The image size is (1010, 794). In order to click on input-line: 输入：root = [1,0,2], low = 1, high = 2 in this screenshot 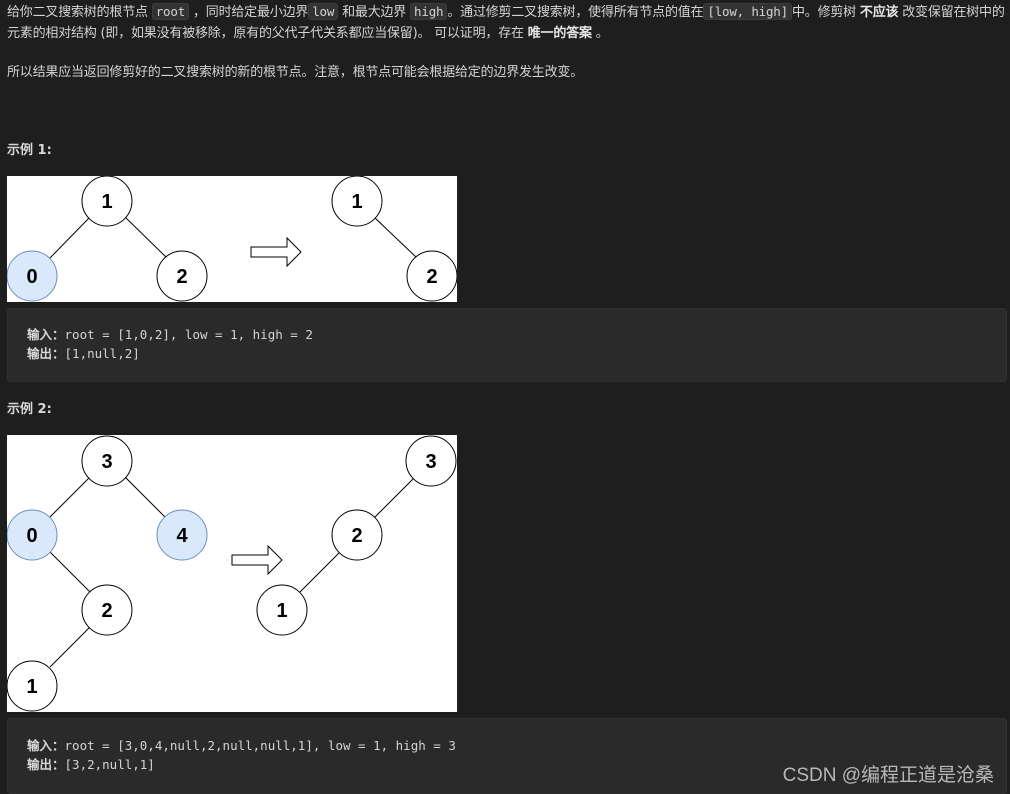, I will do `click(516, 334)`.